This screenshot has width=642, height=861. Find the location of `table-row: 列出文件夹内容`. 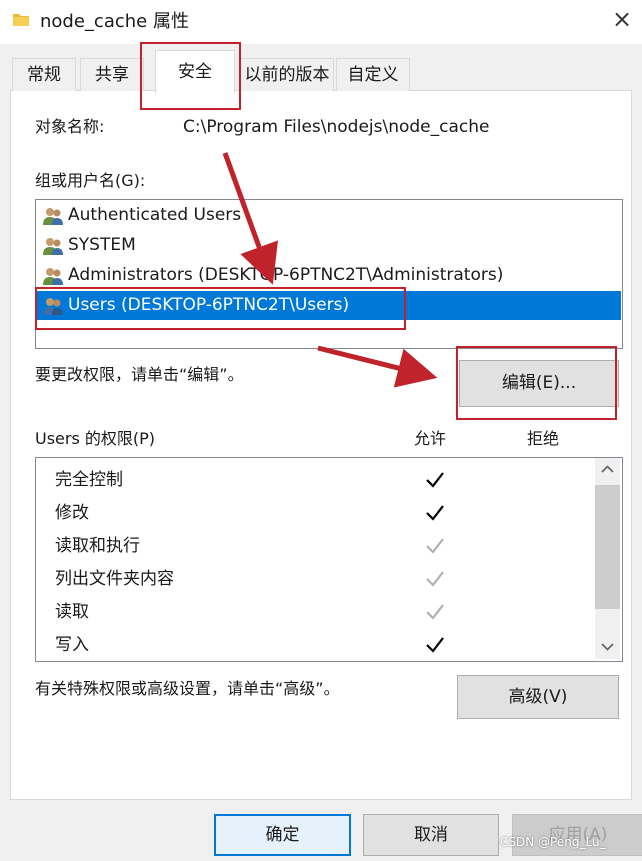

table-row: 列出文件夹内容 is located at coordinates (316, 578).